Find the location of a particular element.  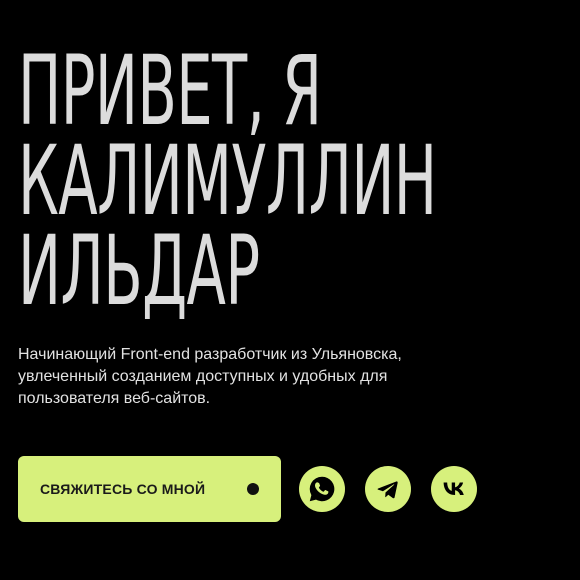

whatsapp-link is located at coordinates (322, 489).